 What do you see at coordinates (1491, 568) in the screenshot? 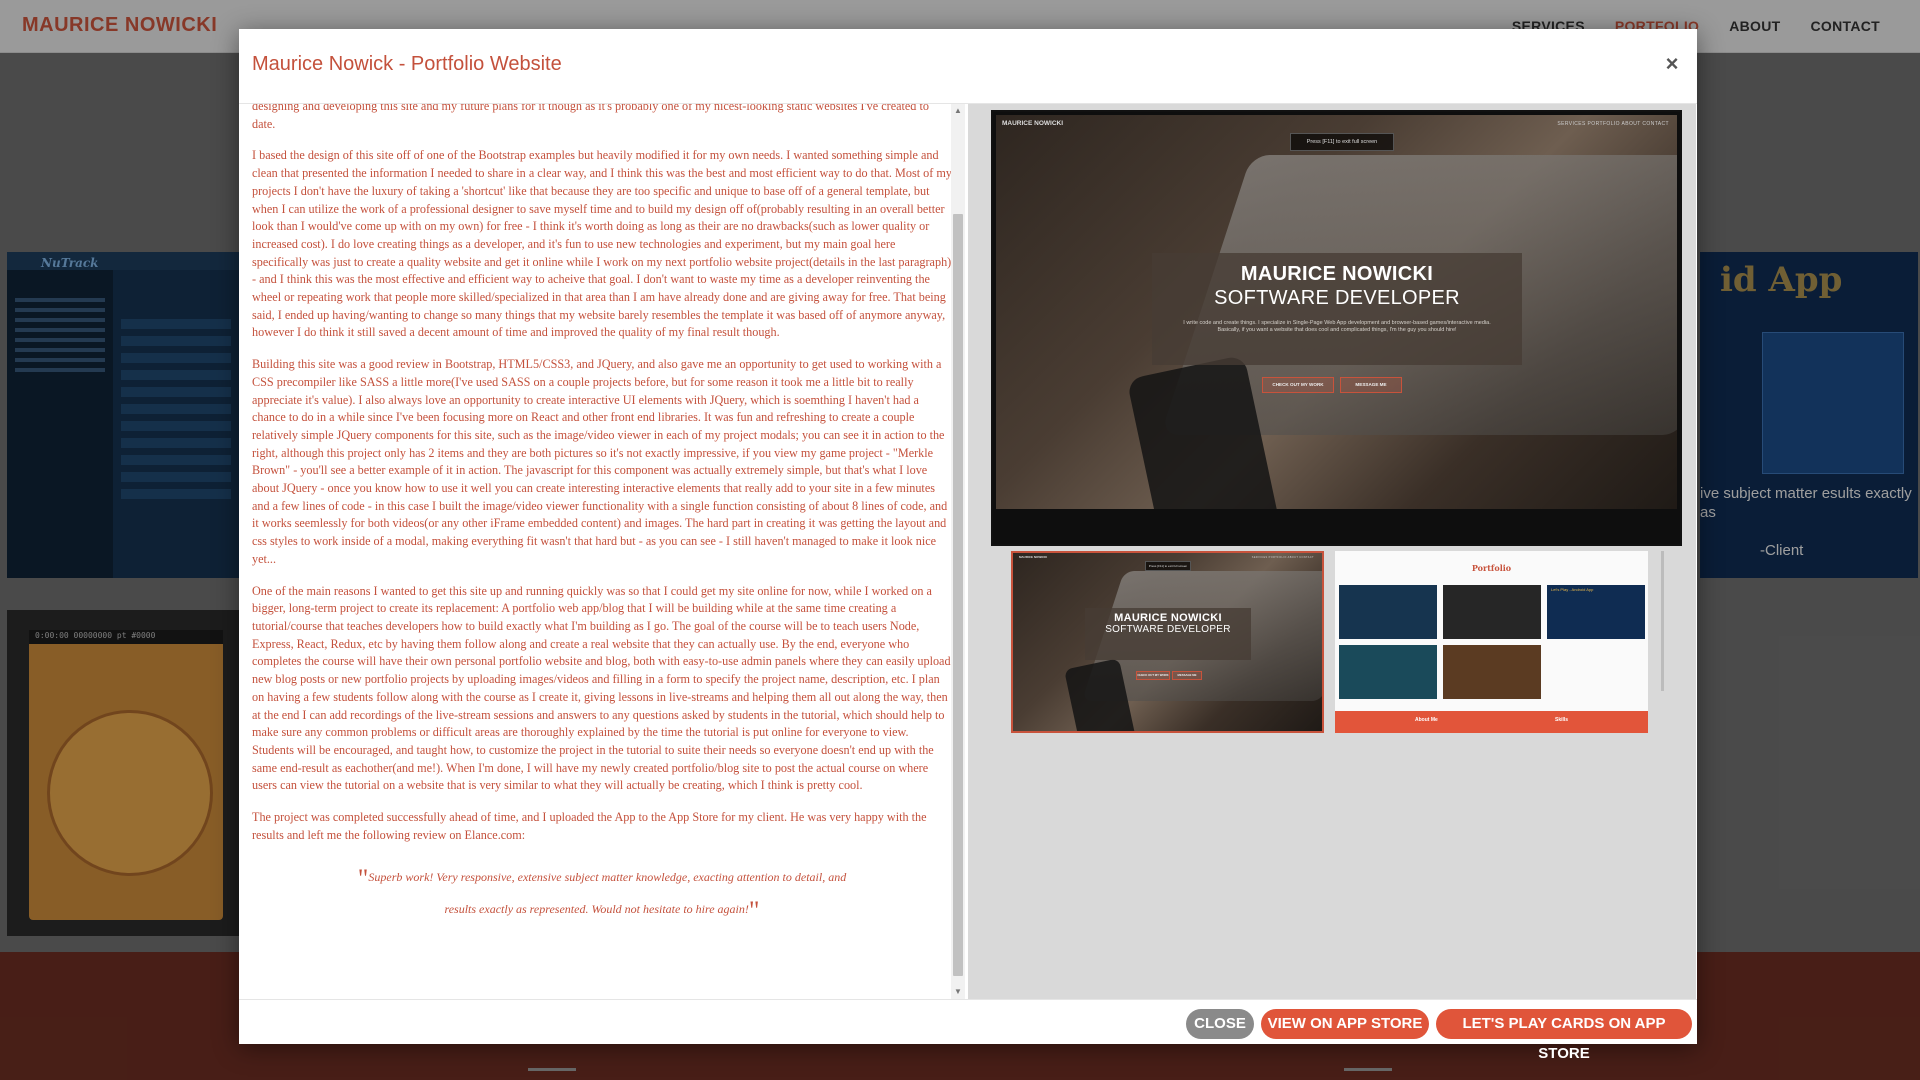
I see `thumb-portfolio-title: Portfolio` at bounding box center [1491, 568].